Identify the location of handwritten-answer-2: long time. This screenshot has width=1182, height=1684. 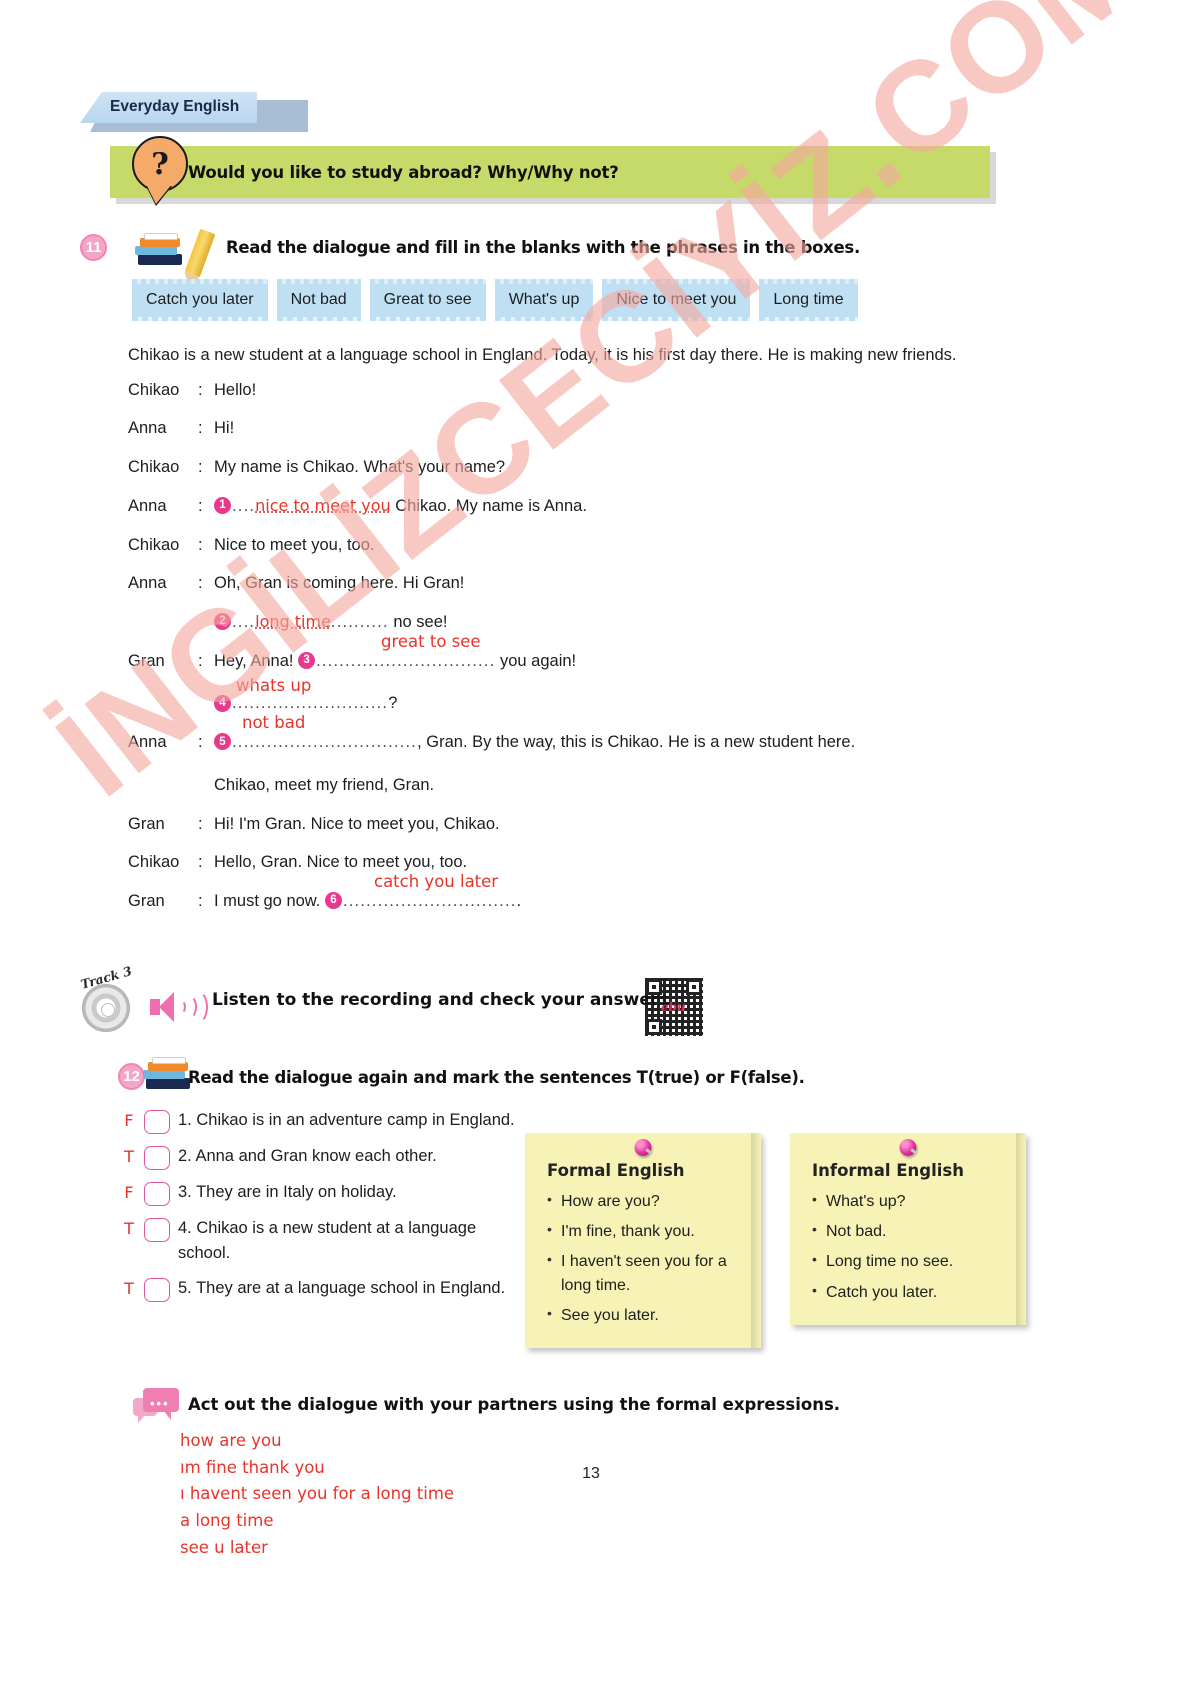
(293, 621).